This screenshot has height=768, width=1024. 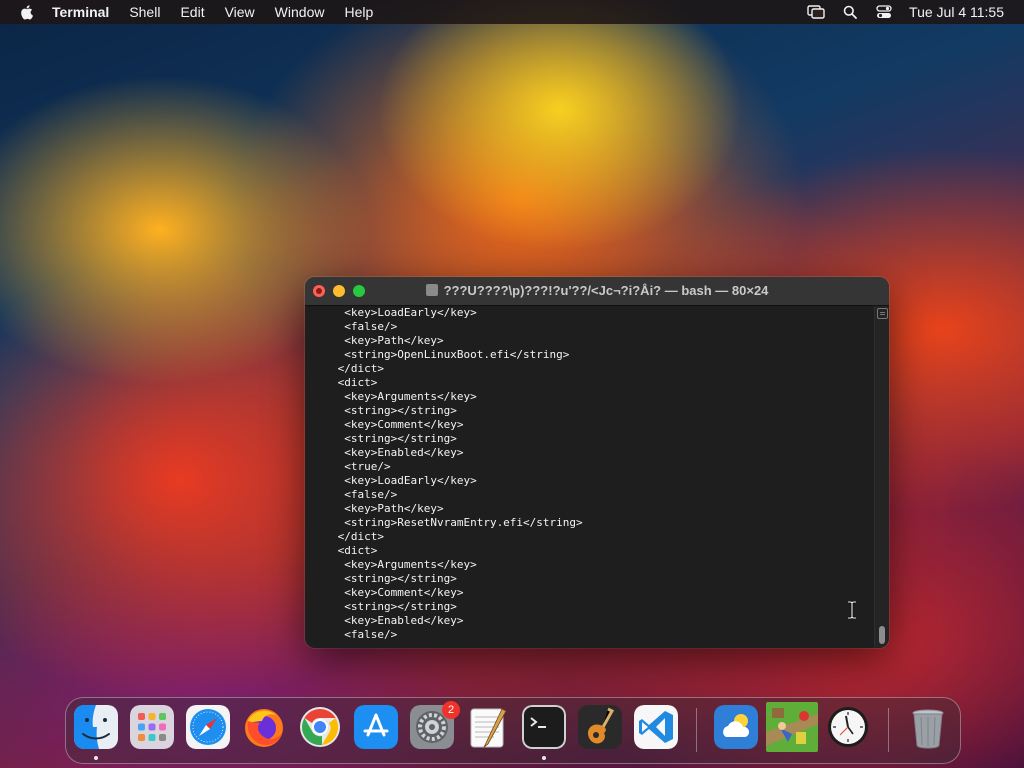 What do you see at coordinates (451, 710) in the screenshot?
I see `notification-badge: 2` at bounding box center [451, 710].